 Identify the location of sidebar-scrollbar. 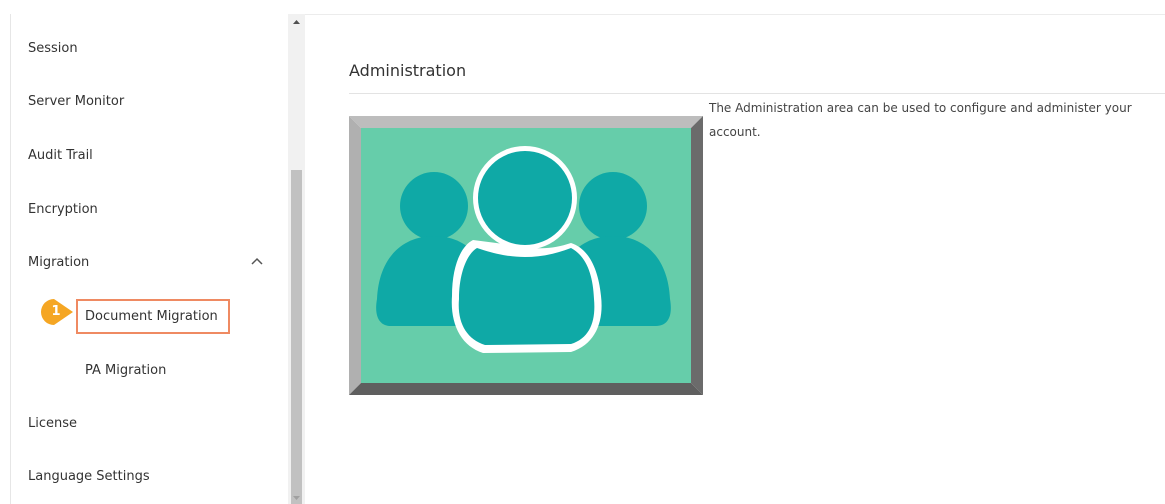
(296, 259).